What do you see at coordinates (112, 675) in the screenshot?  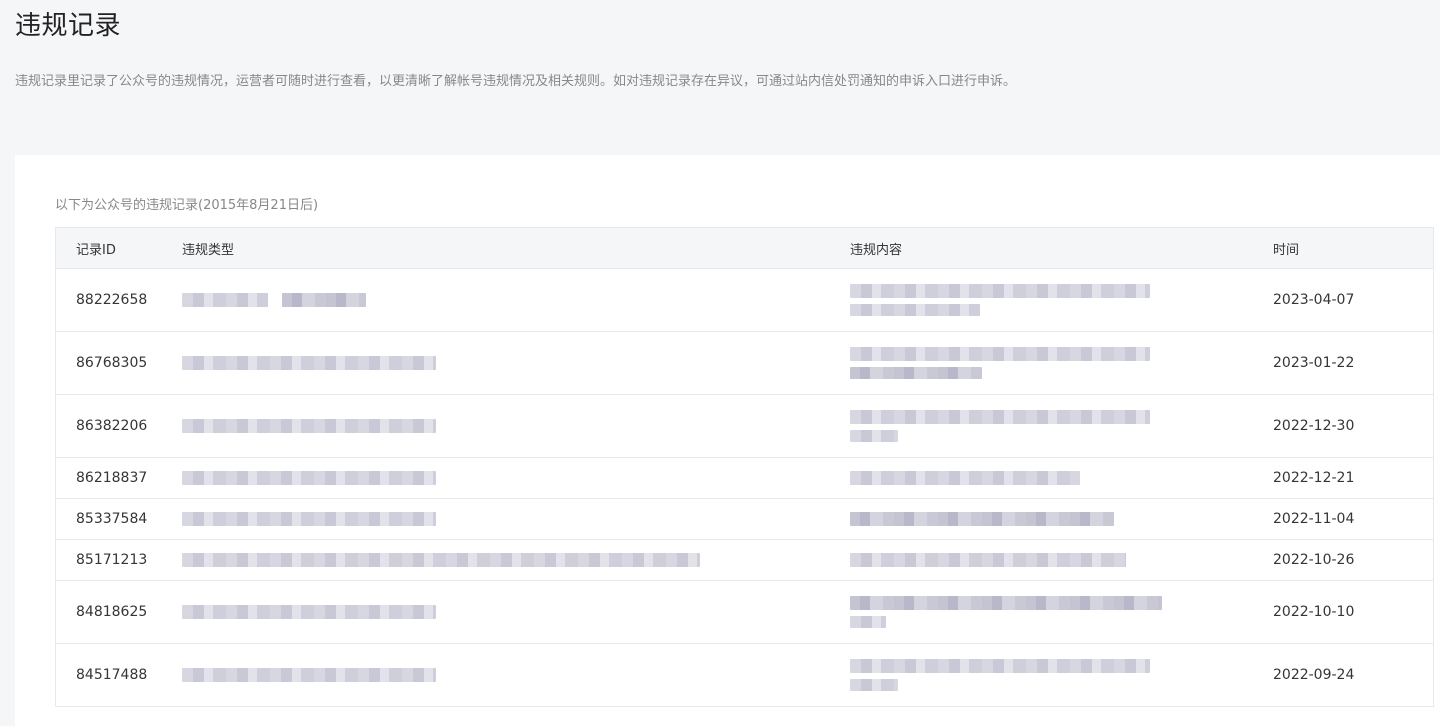 I see `record-id: 84517488` at bounding box center [112, 675].